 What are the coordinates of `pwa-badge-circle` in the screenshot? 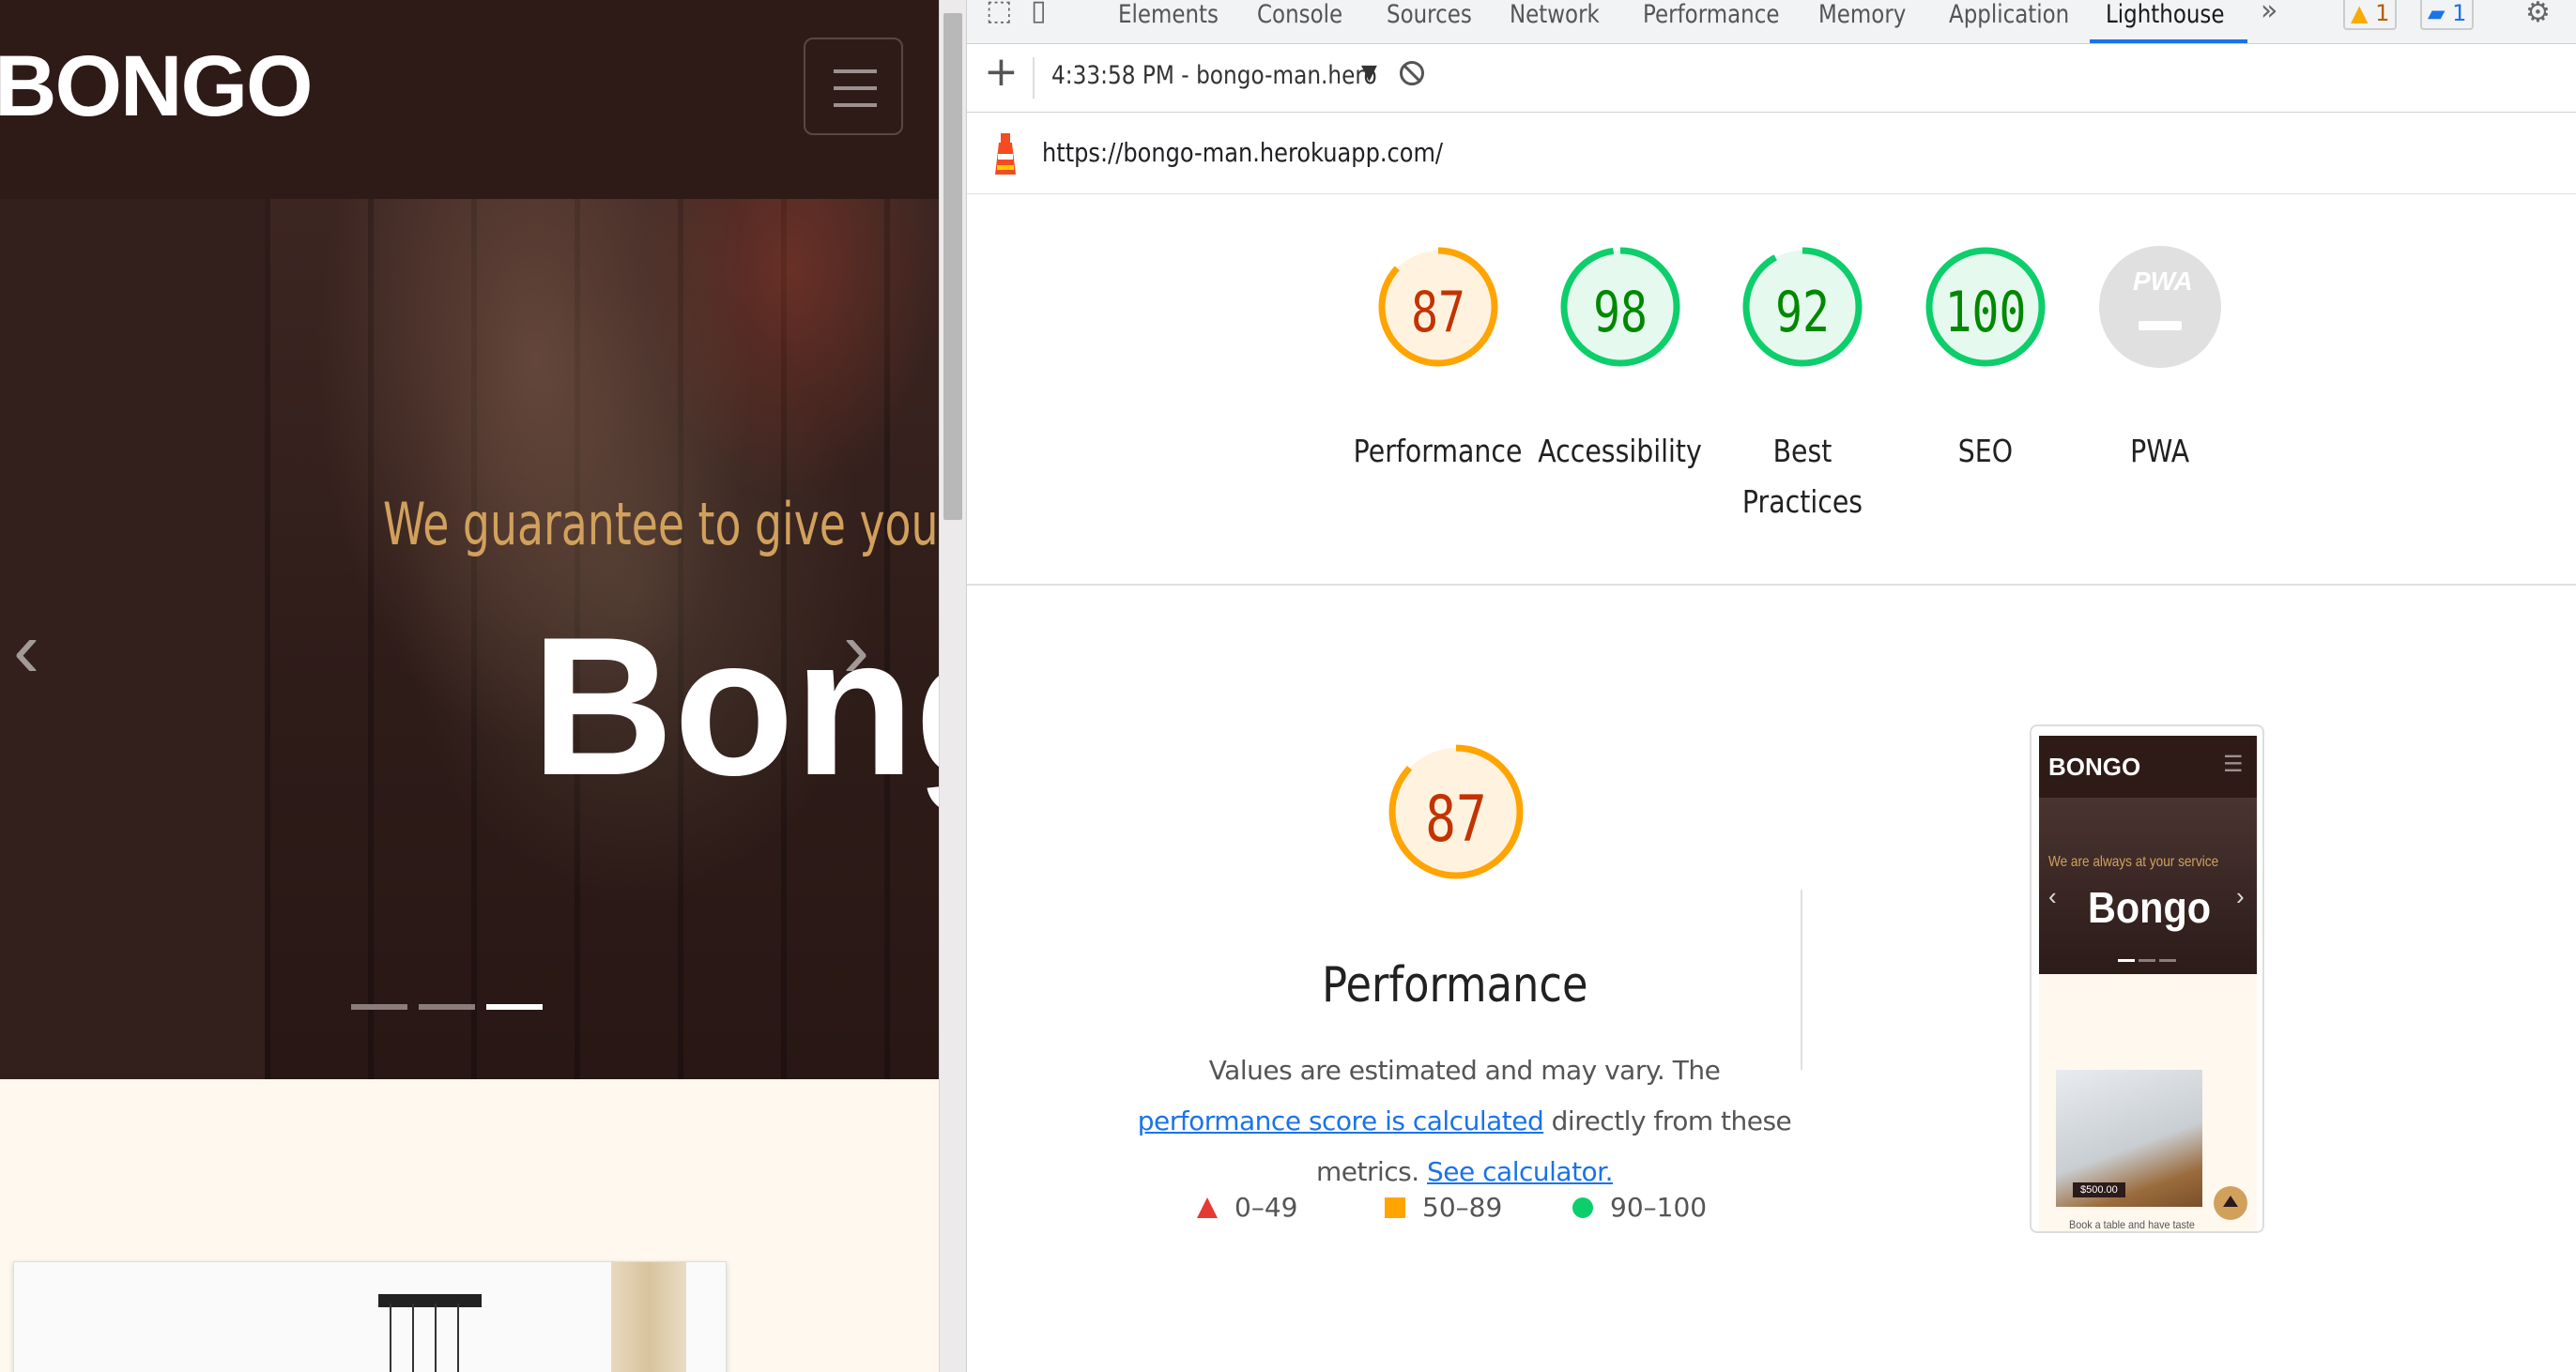 It's located at (2160, 307).